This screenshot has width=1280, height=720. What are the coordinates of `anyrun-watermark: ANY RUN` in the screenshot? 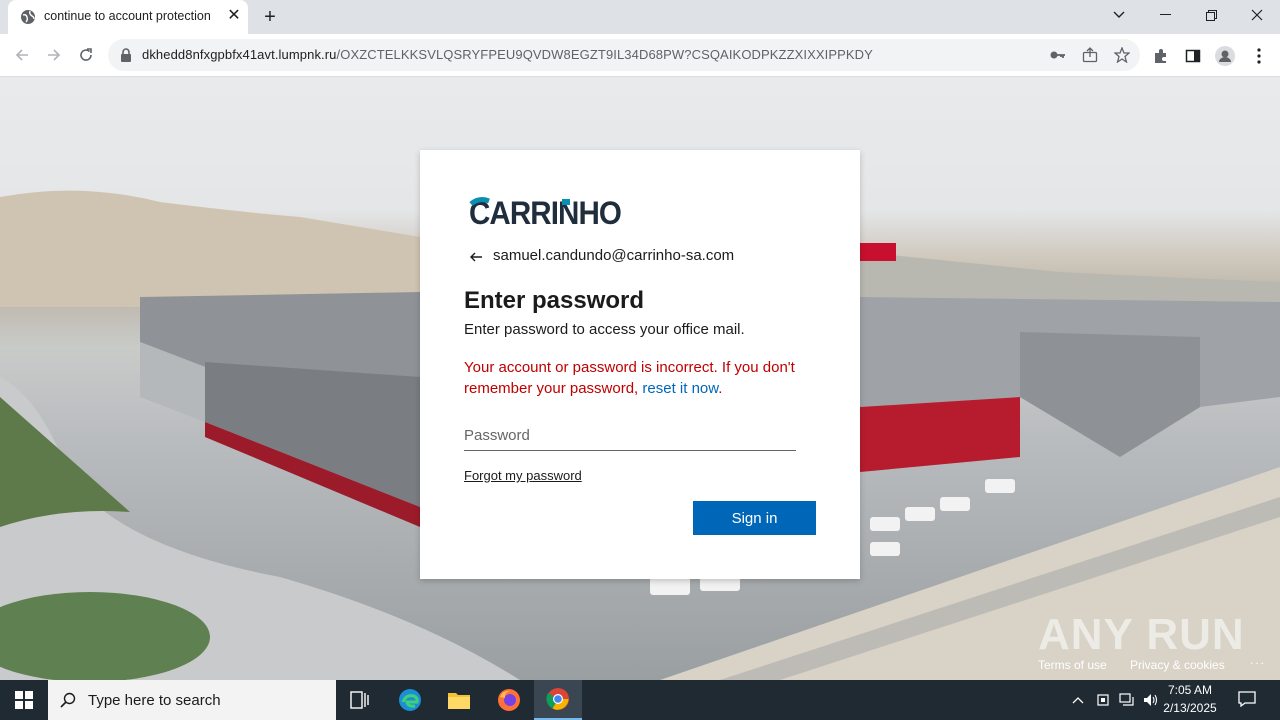 It's located at (1141, 634).